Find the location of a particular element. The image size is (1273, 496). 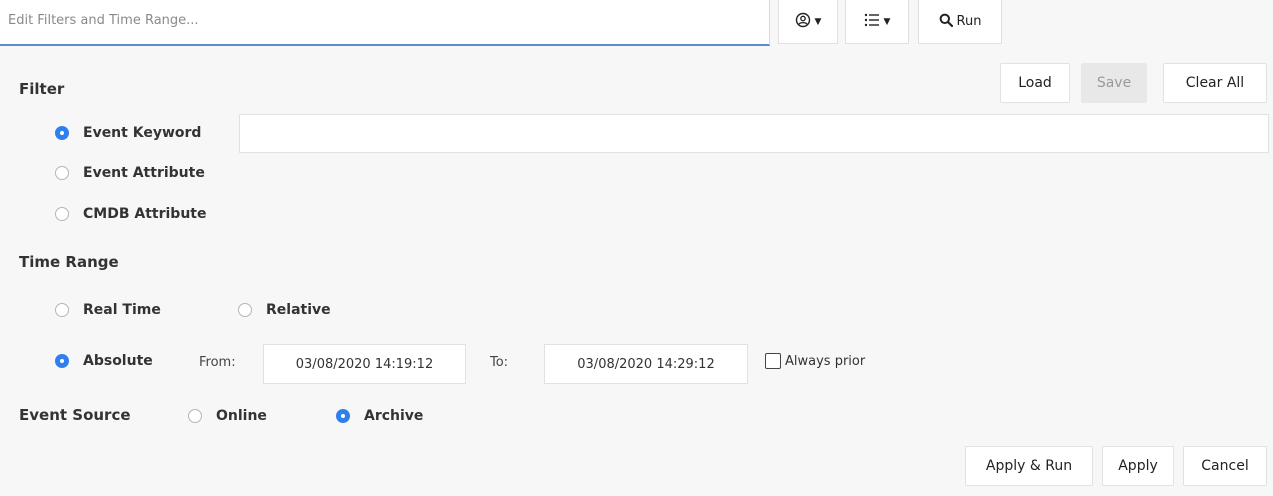

search-icon is located at coordinates (946, 22).